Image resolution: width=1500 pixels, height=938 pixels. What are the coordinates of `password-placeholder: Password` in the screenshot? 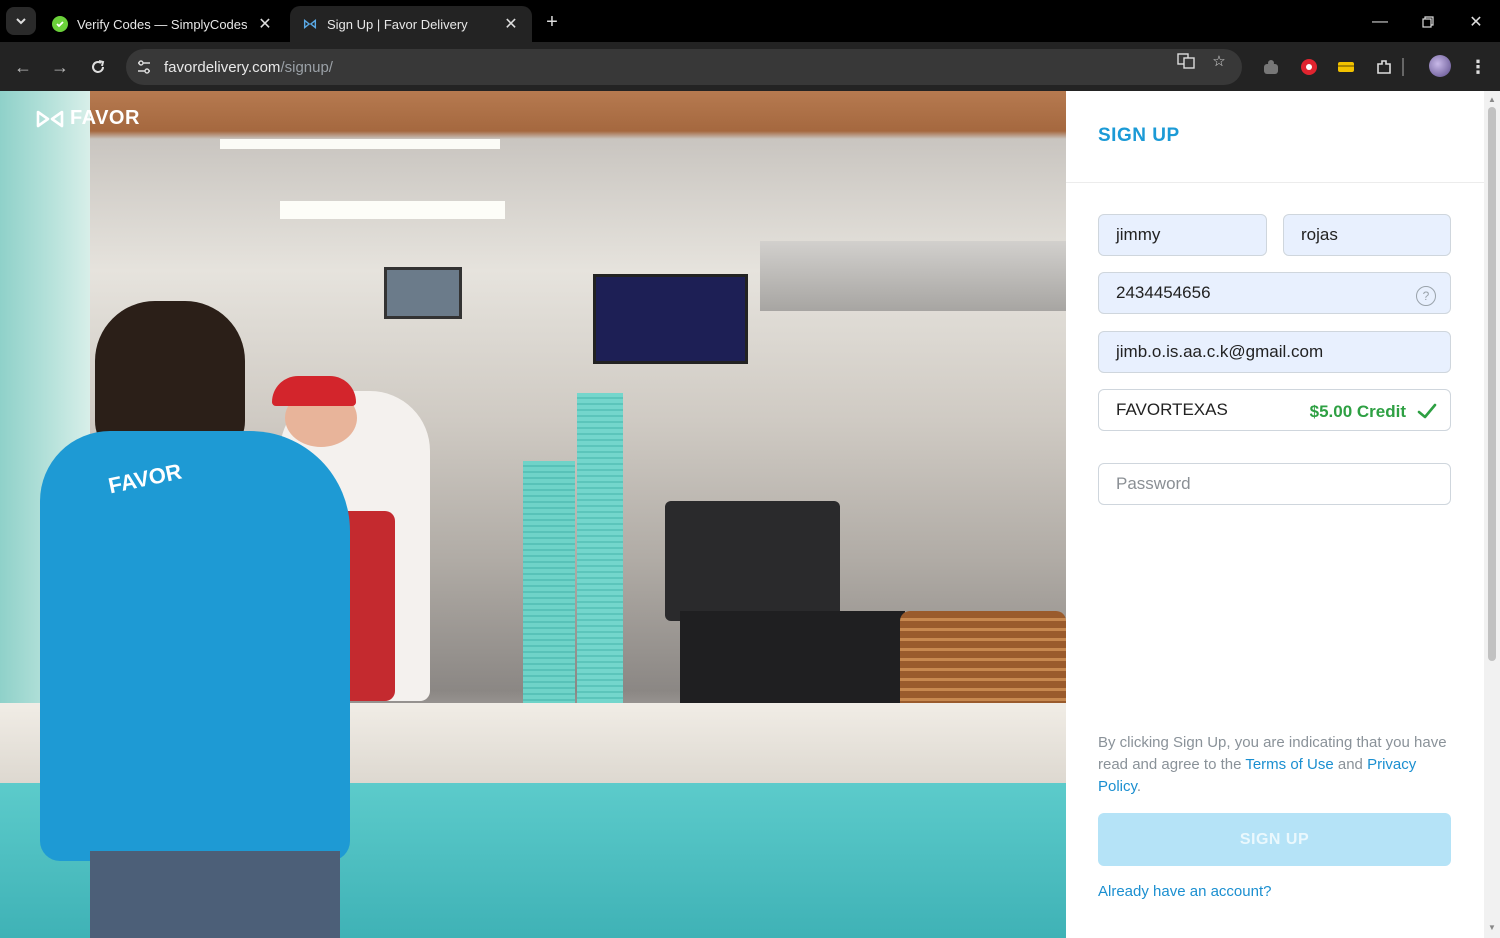 It's located at (1153, 483).